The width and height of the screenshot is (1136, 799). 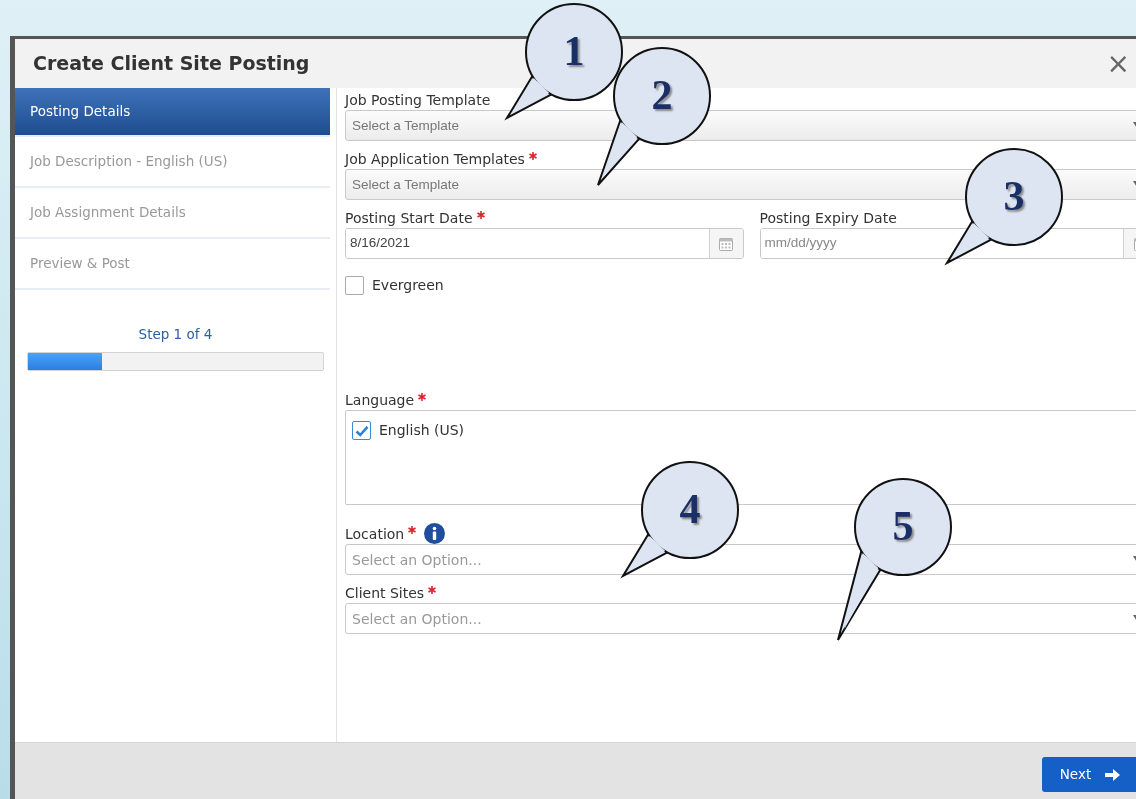 I want to click on callout-number: 1, so click(x=574, y=51).